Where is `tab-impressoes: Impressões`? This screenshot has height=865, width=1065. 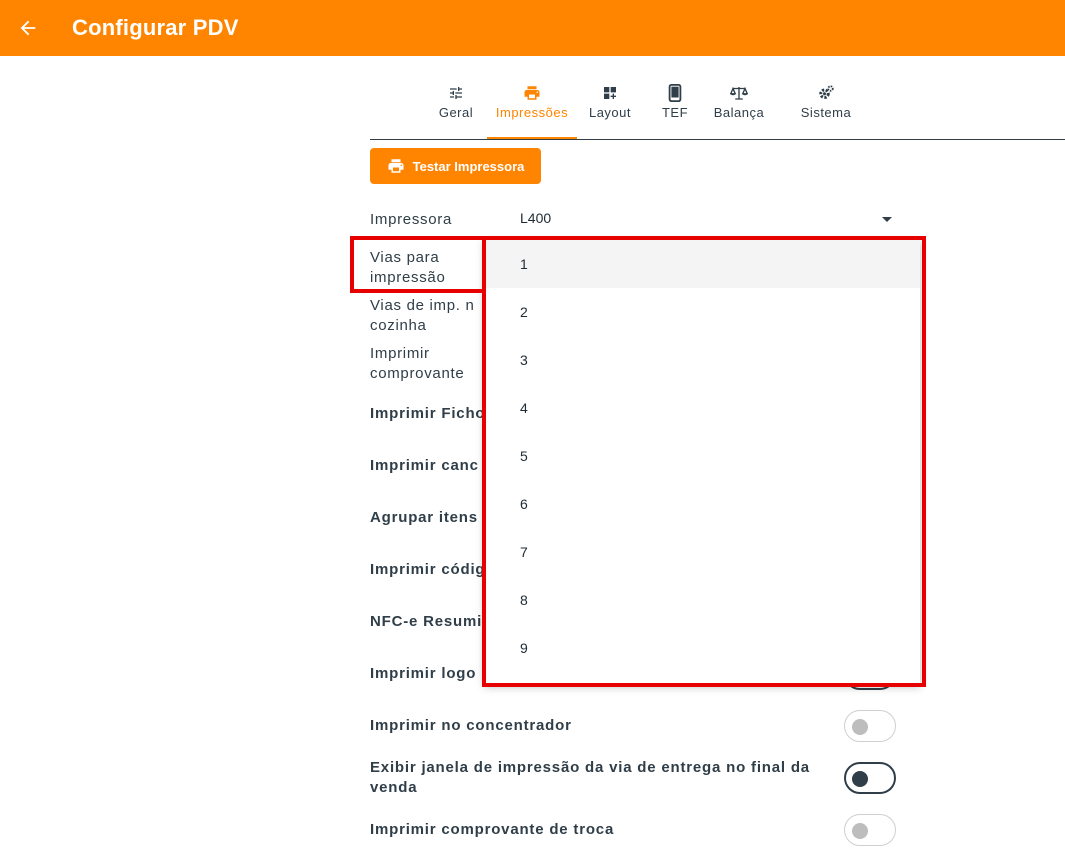 tab-impressoes: Impressões is located at coordinates (532, 108).